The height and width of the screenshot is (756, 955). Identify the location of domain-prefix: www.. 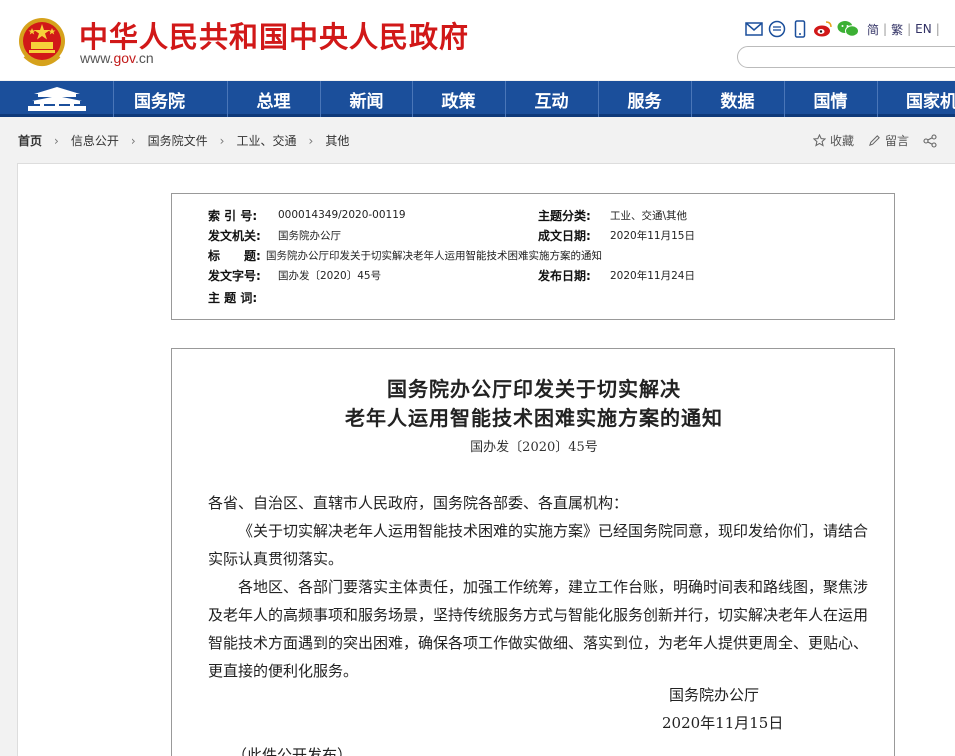
(97, 58).